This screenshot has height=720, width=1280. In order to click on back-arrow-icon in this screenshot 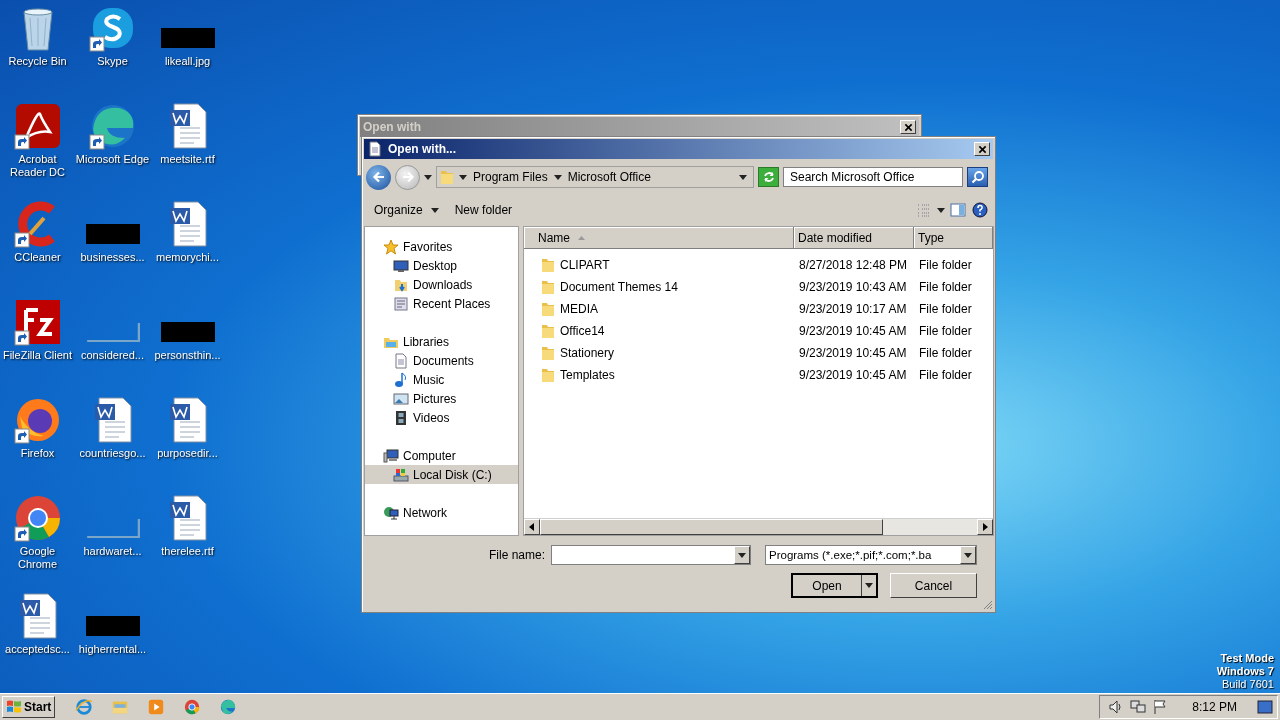, I will do `click(378, 177)`.